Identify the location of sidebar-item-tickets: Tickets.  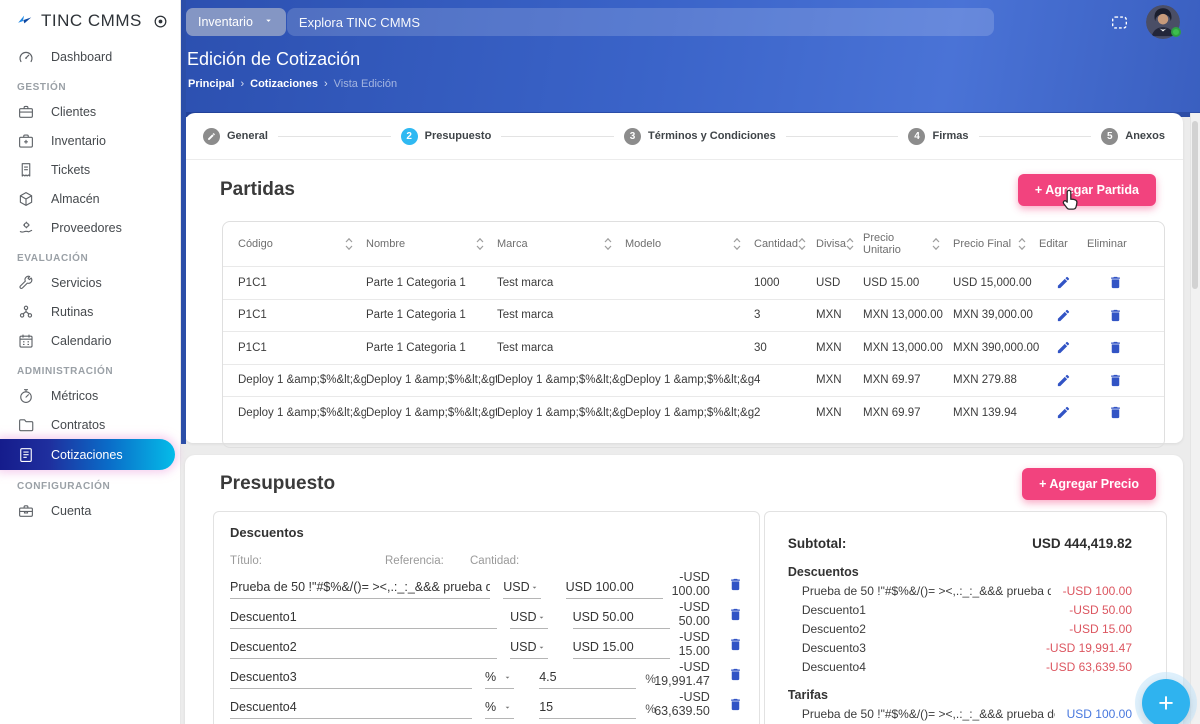
(90, 169).